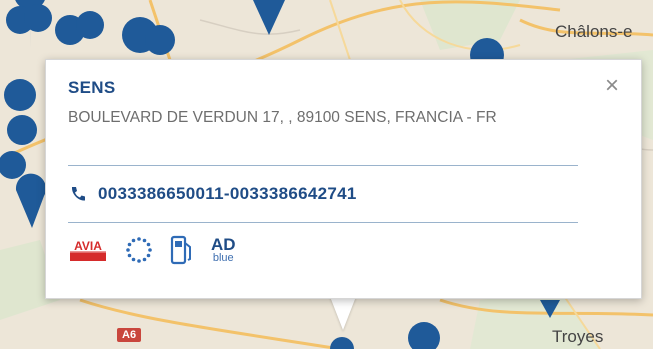  Describe the element at coordinates (88, 246) in the screenshot. I see `svg-text: AVIA` at that location.